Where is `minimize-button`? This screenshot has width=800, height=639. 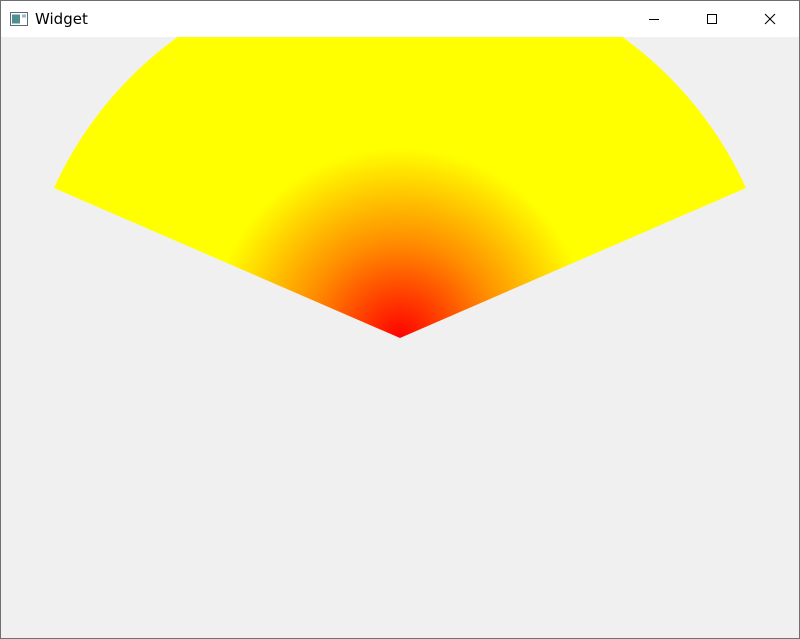
minimize-button is located at coordinates (654, 19).